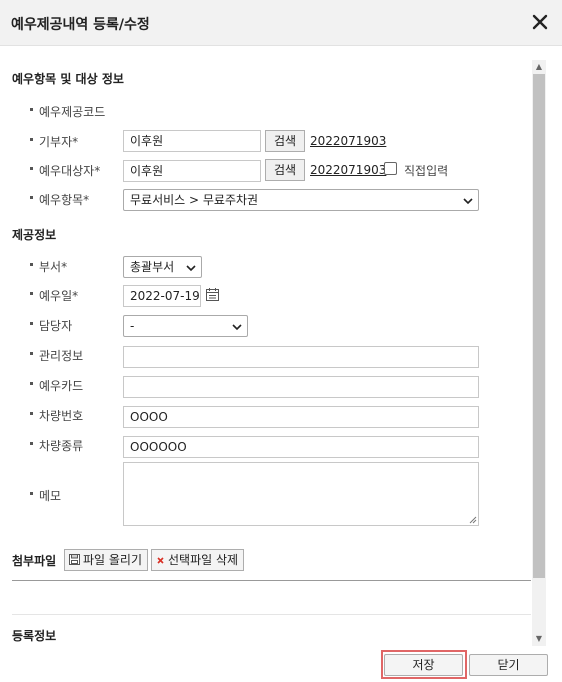 The height and width of the screenshot is (682, 562). What do you see at coordinates (348, 170) in the screenshot?
I see `target-id-link: 2022071903` at bounding box center [348, 170].